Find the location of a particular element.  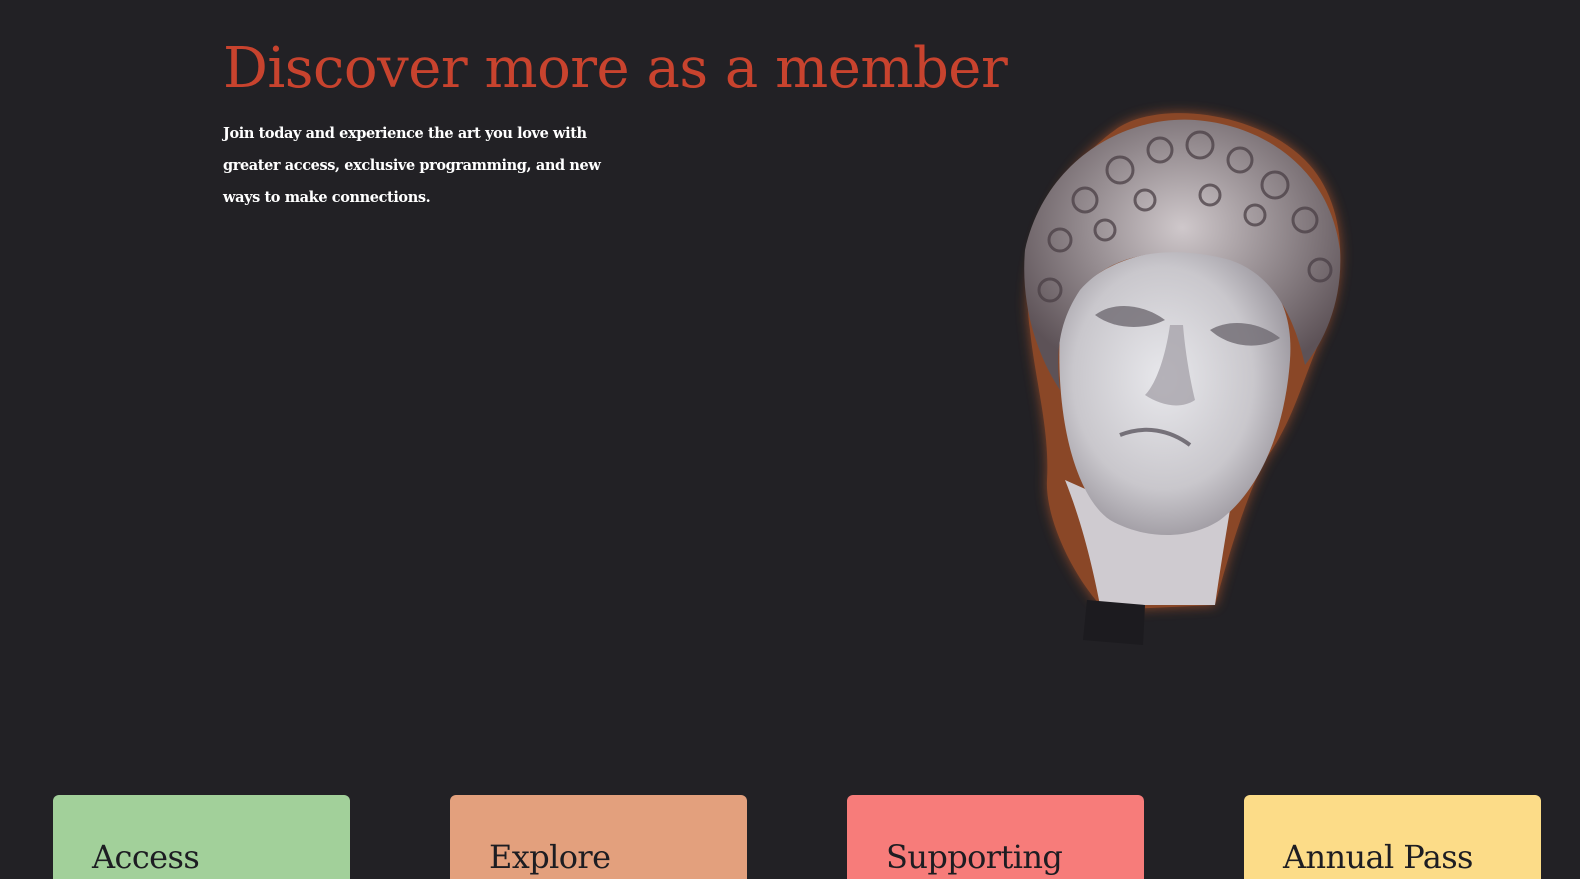

tier-title: Annual Pass is located at coordinates (1378, 857).